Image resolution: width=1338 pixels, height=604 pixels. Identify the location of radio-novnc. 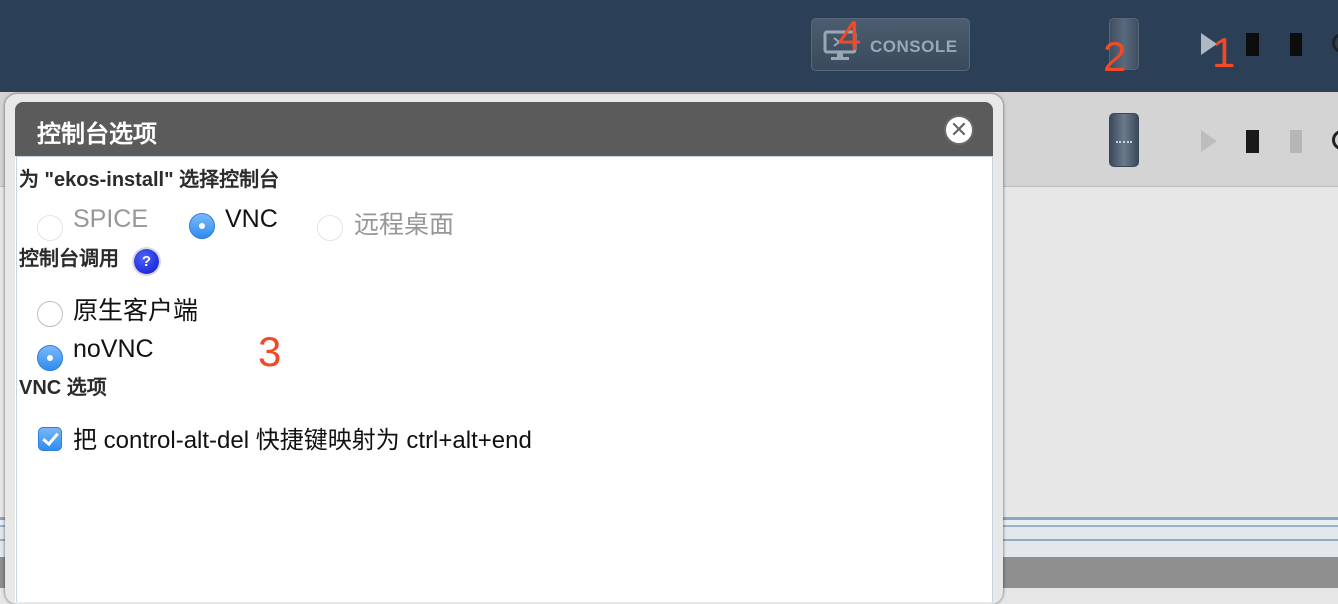
(50, 358).